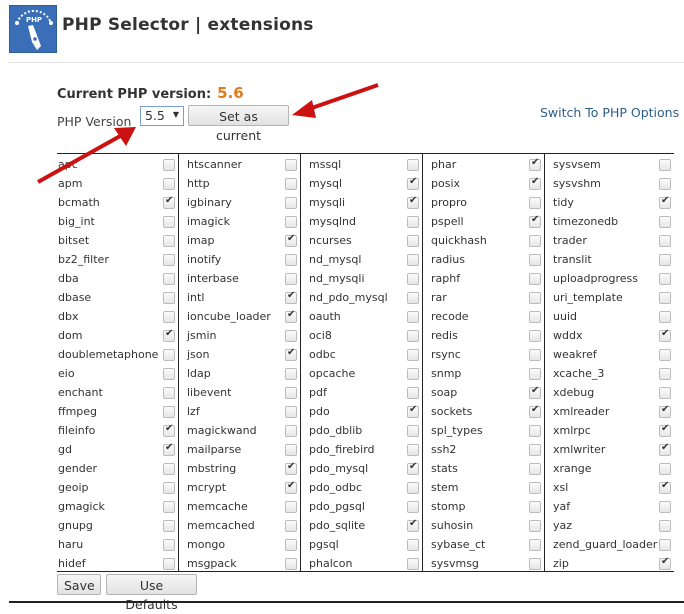  Describe the element at coordinates (162, 116) in the screenshot. I see `php-version-select: 5.5 ▼` at that location.